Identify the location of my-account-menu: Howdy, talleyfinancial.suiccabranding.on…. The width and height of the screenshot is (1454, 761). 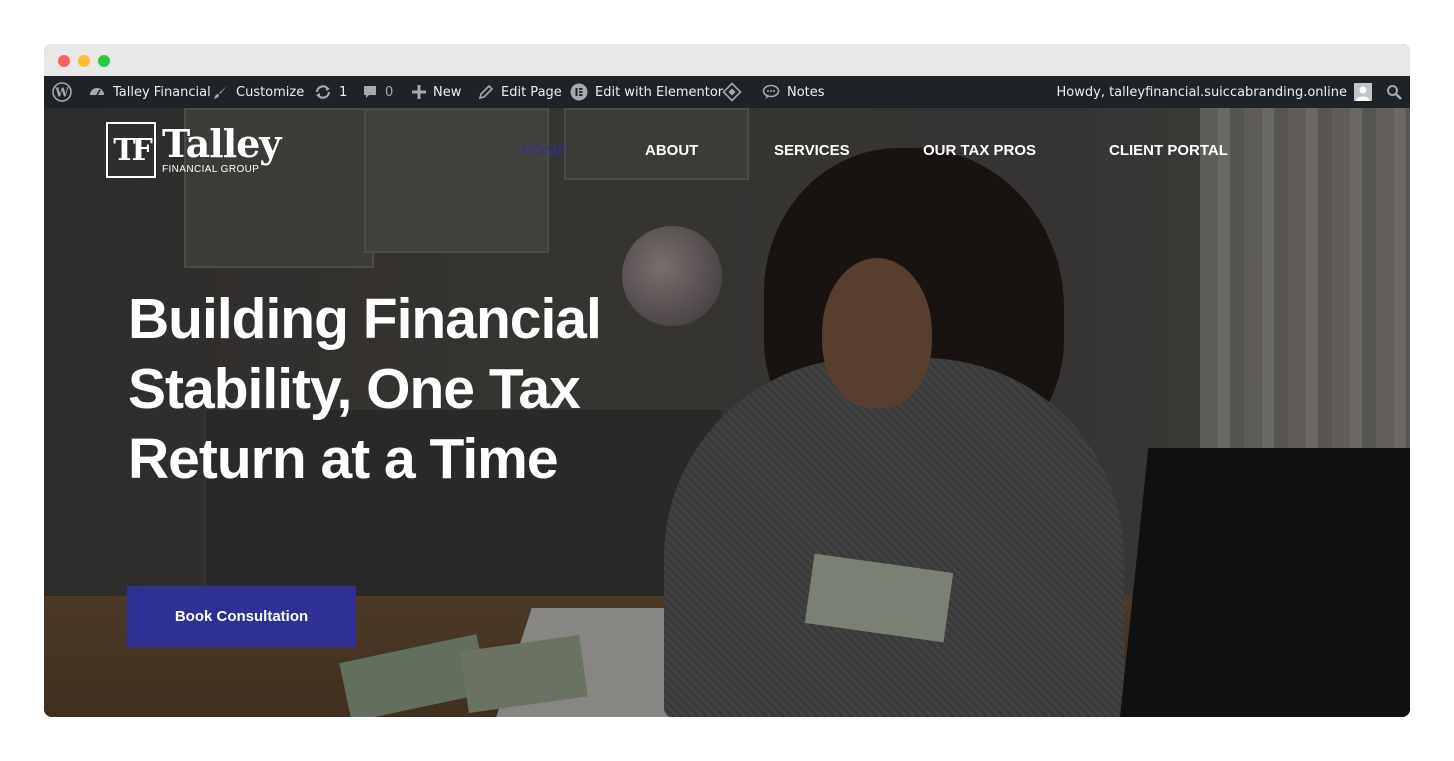
(1214, 92).